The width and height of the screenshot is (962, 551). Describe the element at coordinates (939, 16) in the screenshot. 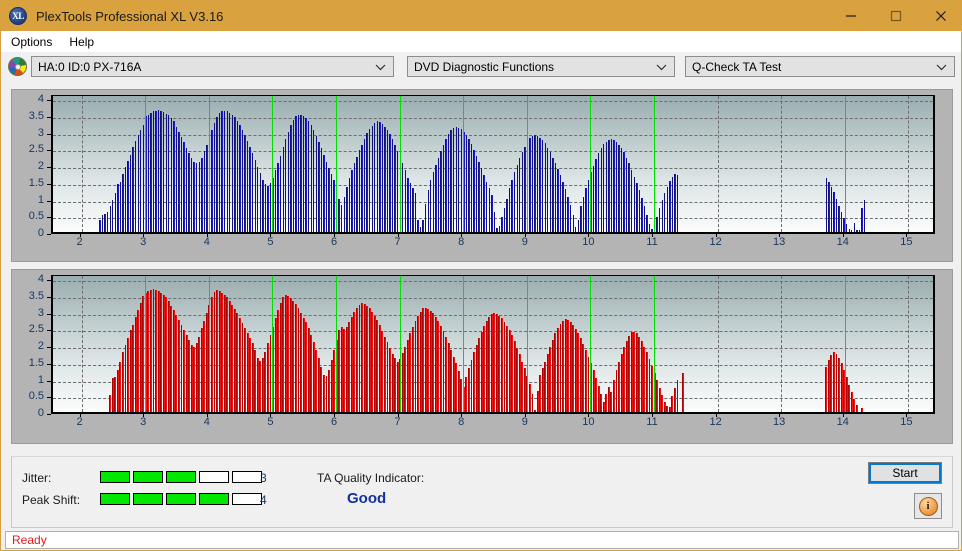

I see `close-icon` at that location.